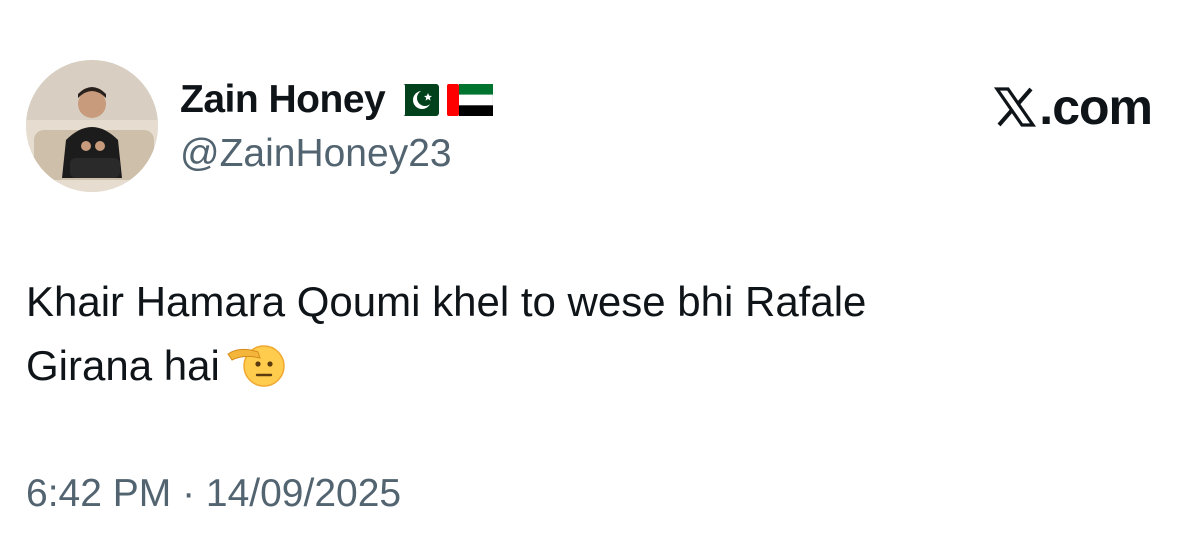 The width and height of the screenshot is (1200, 544). Describe the element at coordinates (256, 364) in the screenshot. I see `saluting-face-emoji-icon` at that location.